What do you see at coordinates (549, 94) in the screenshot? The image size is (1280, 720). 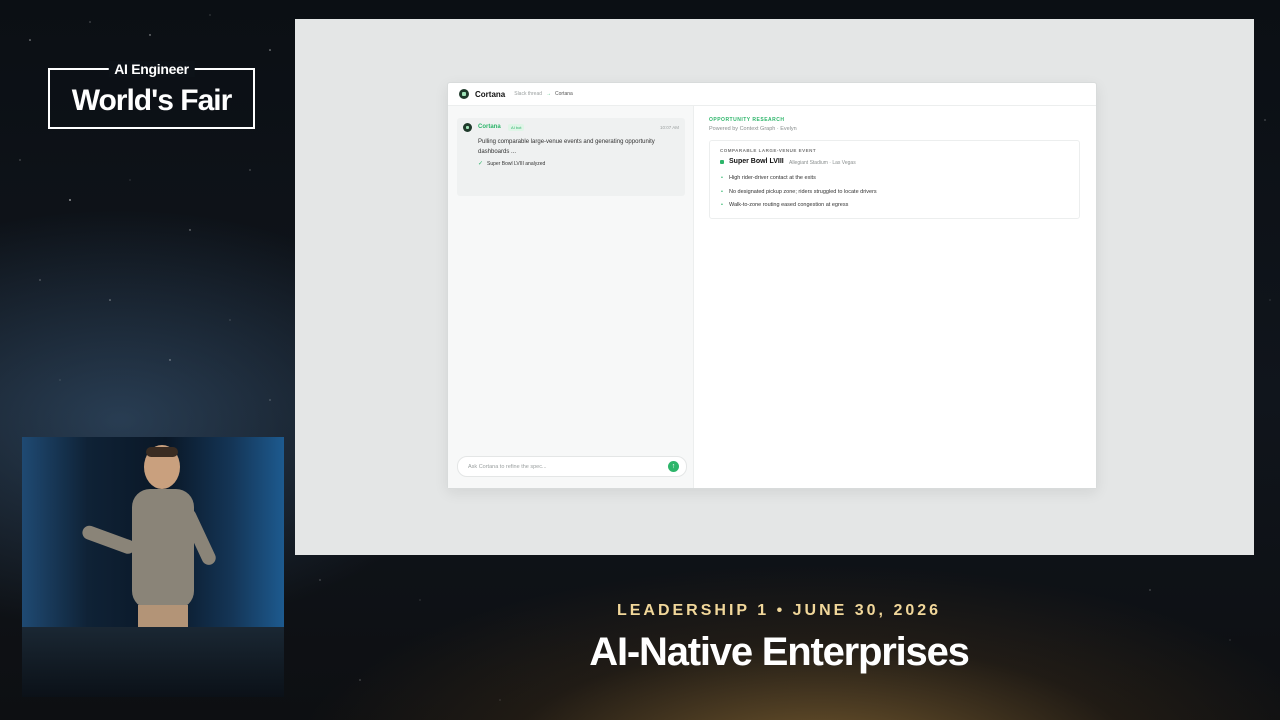 I see `breadcrumb-arrow-icon: →` at bounding box center [549, 94].